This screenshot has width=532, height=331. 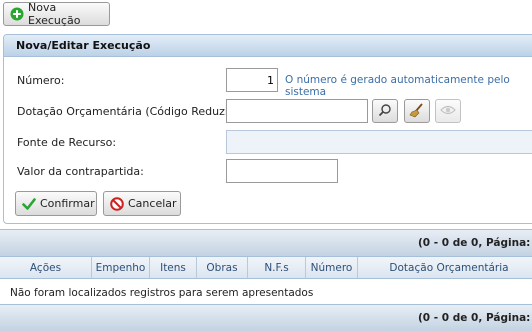 I want to click on dotacao-label: Dotação Orçamentária (Código Reduzido):, so click(x=133, y=111).